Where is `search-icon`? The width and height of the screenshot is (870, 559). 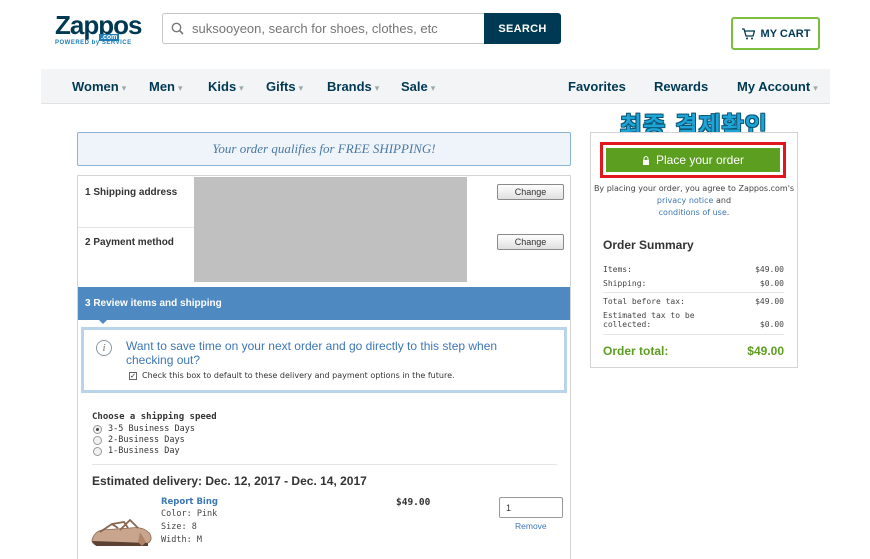 search-icon is located at coordinates (177, 28).